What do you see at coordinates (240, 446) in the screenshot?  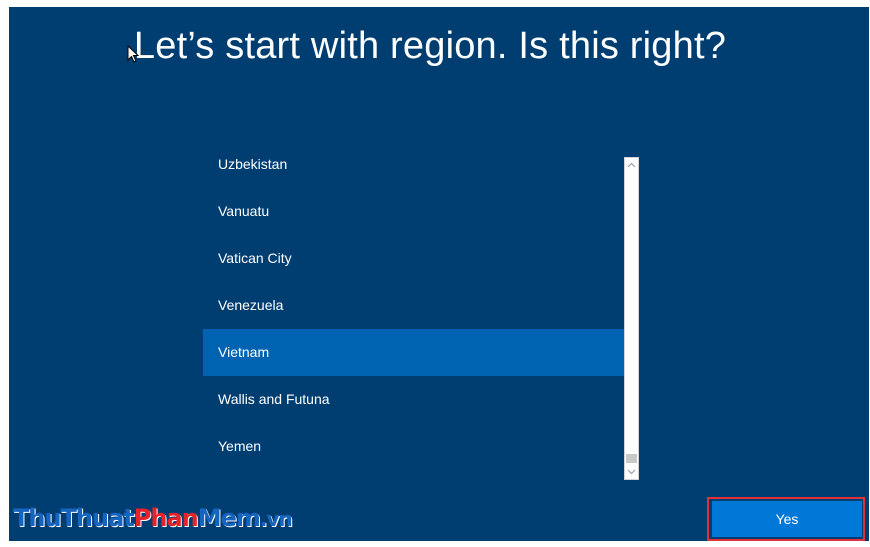 I see `list-item-label: Yemen` at bounding box center [240, 446].